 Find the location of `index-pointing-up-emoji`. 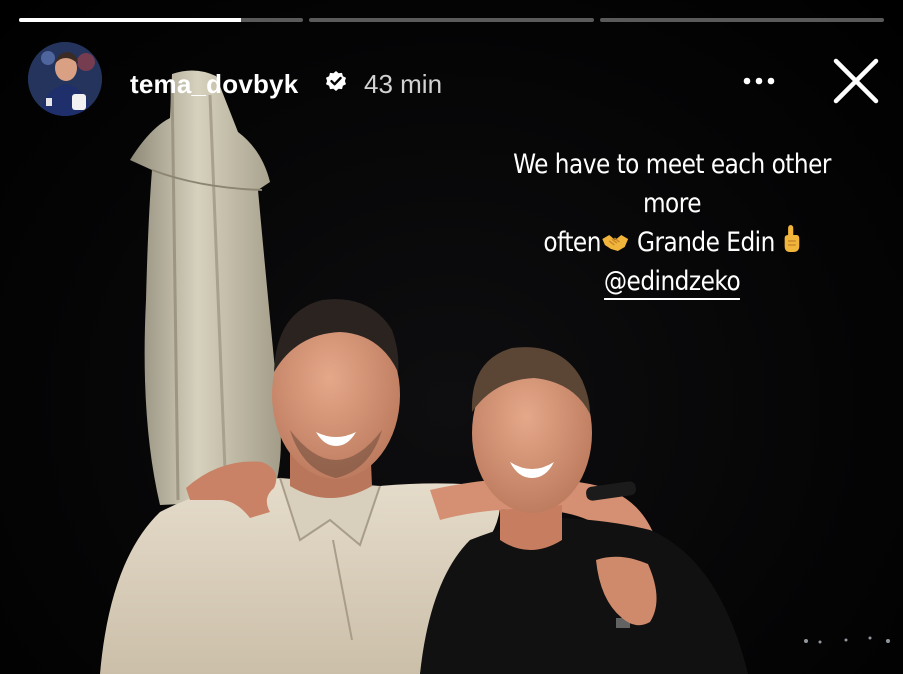

index-pointing-up-emoji is located at coordinates (791, 238).